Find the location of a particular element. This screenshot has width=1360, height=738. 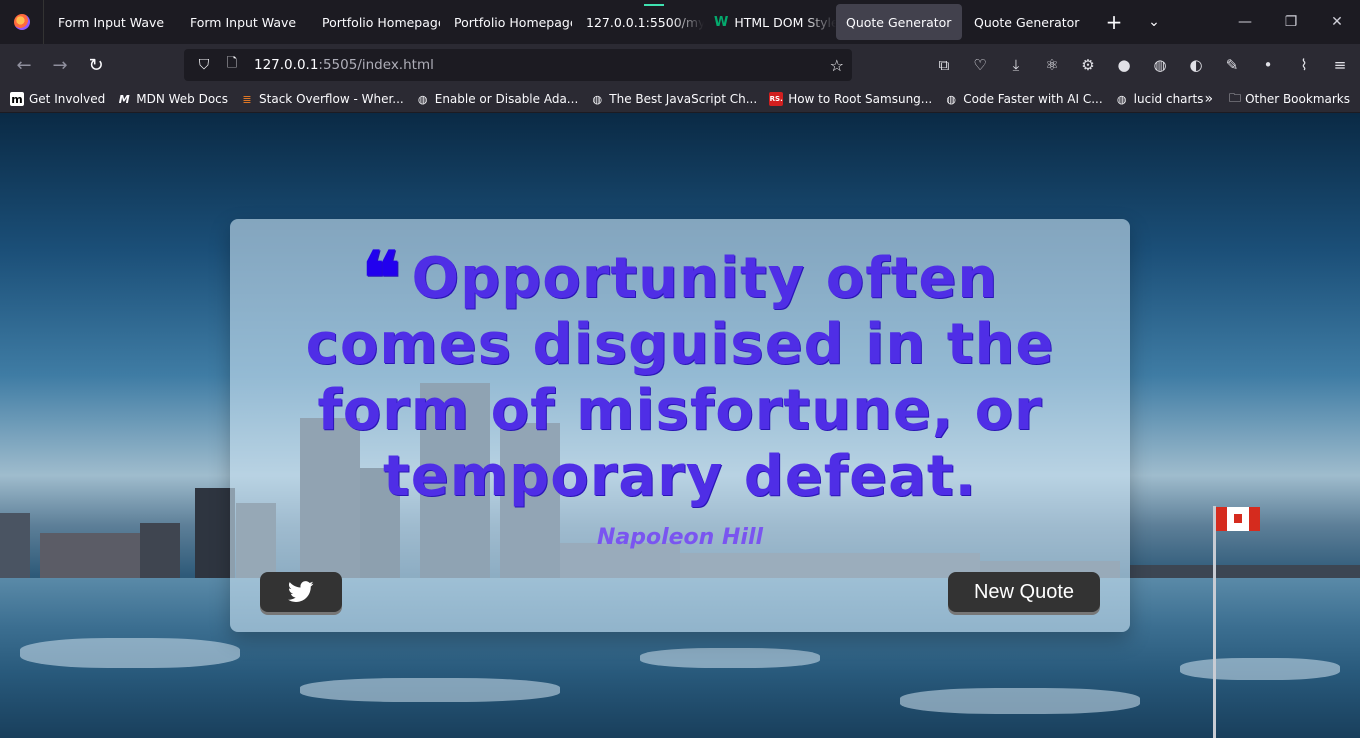

restore-icon: ❐ is located at coordinates (1291, 22).